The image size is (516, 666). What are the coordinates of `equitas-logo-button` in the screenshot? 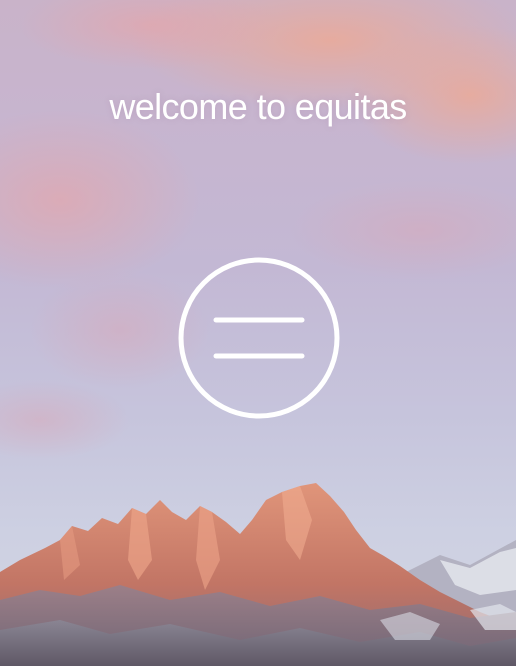 It's located at (259, 338).